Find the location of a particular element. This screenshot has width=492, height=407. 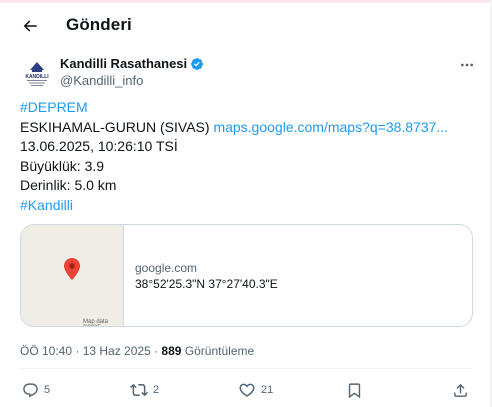

header: Gönderi is located at coordinates (245, 26).